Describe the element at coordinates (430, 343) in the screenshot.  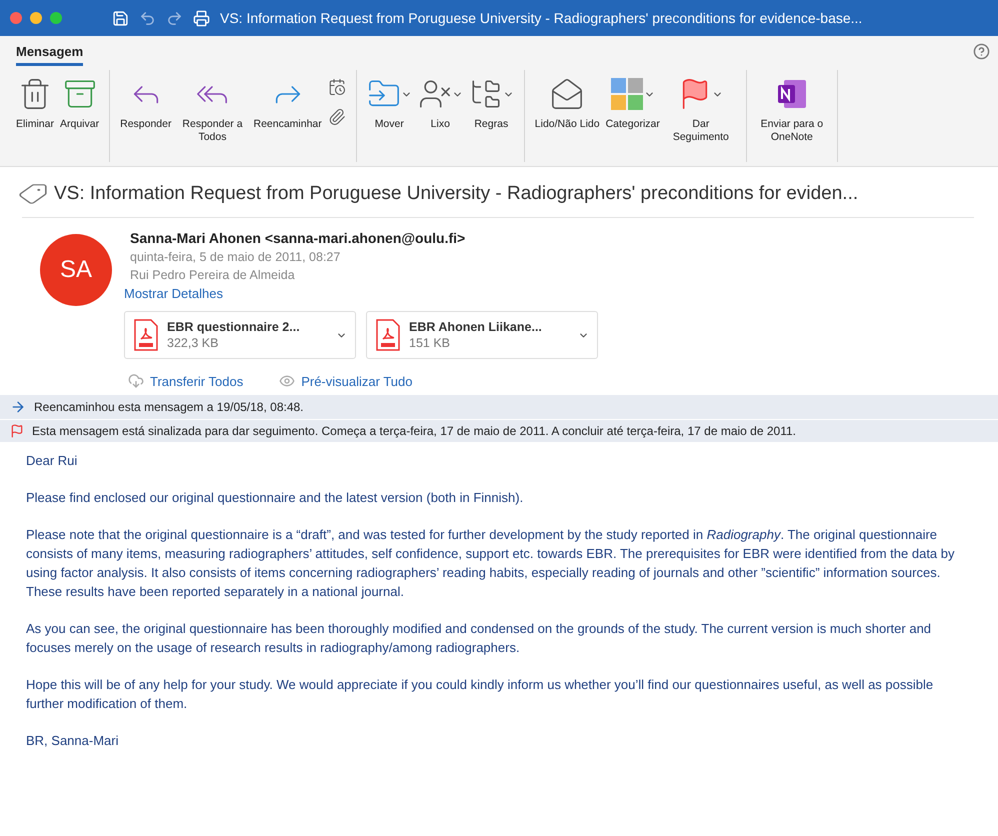
I see `attachment-size: 151 KB` at that location.